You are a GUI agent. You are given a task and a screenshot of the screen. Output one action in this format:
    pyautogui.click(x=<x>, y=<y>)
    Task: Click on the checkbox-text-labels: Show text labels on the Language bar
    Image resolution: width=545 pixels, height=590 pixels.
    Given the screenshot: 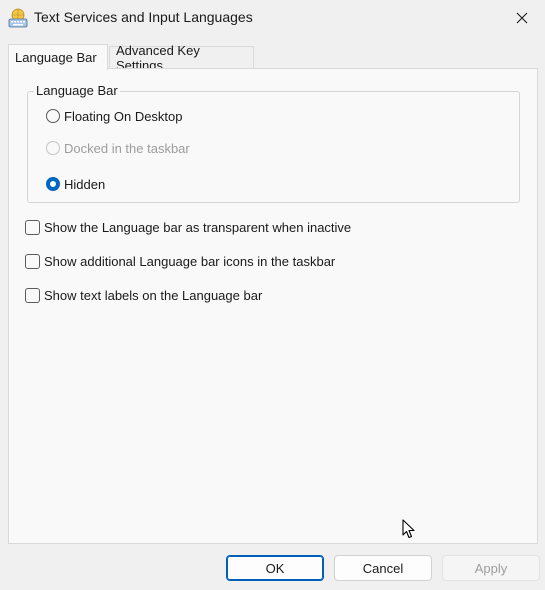 What is the action you would take?
    pyautogui.click(x=143, y=295)
    